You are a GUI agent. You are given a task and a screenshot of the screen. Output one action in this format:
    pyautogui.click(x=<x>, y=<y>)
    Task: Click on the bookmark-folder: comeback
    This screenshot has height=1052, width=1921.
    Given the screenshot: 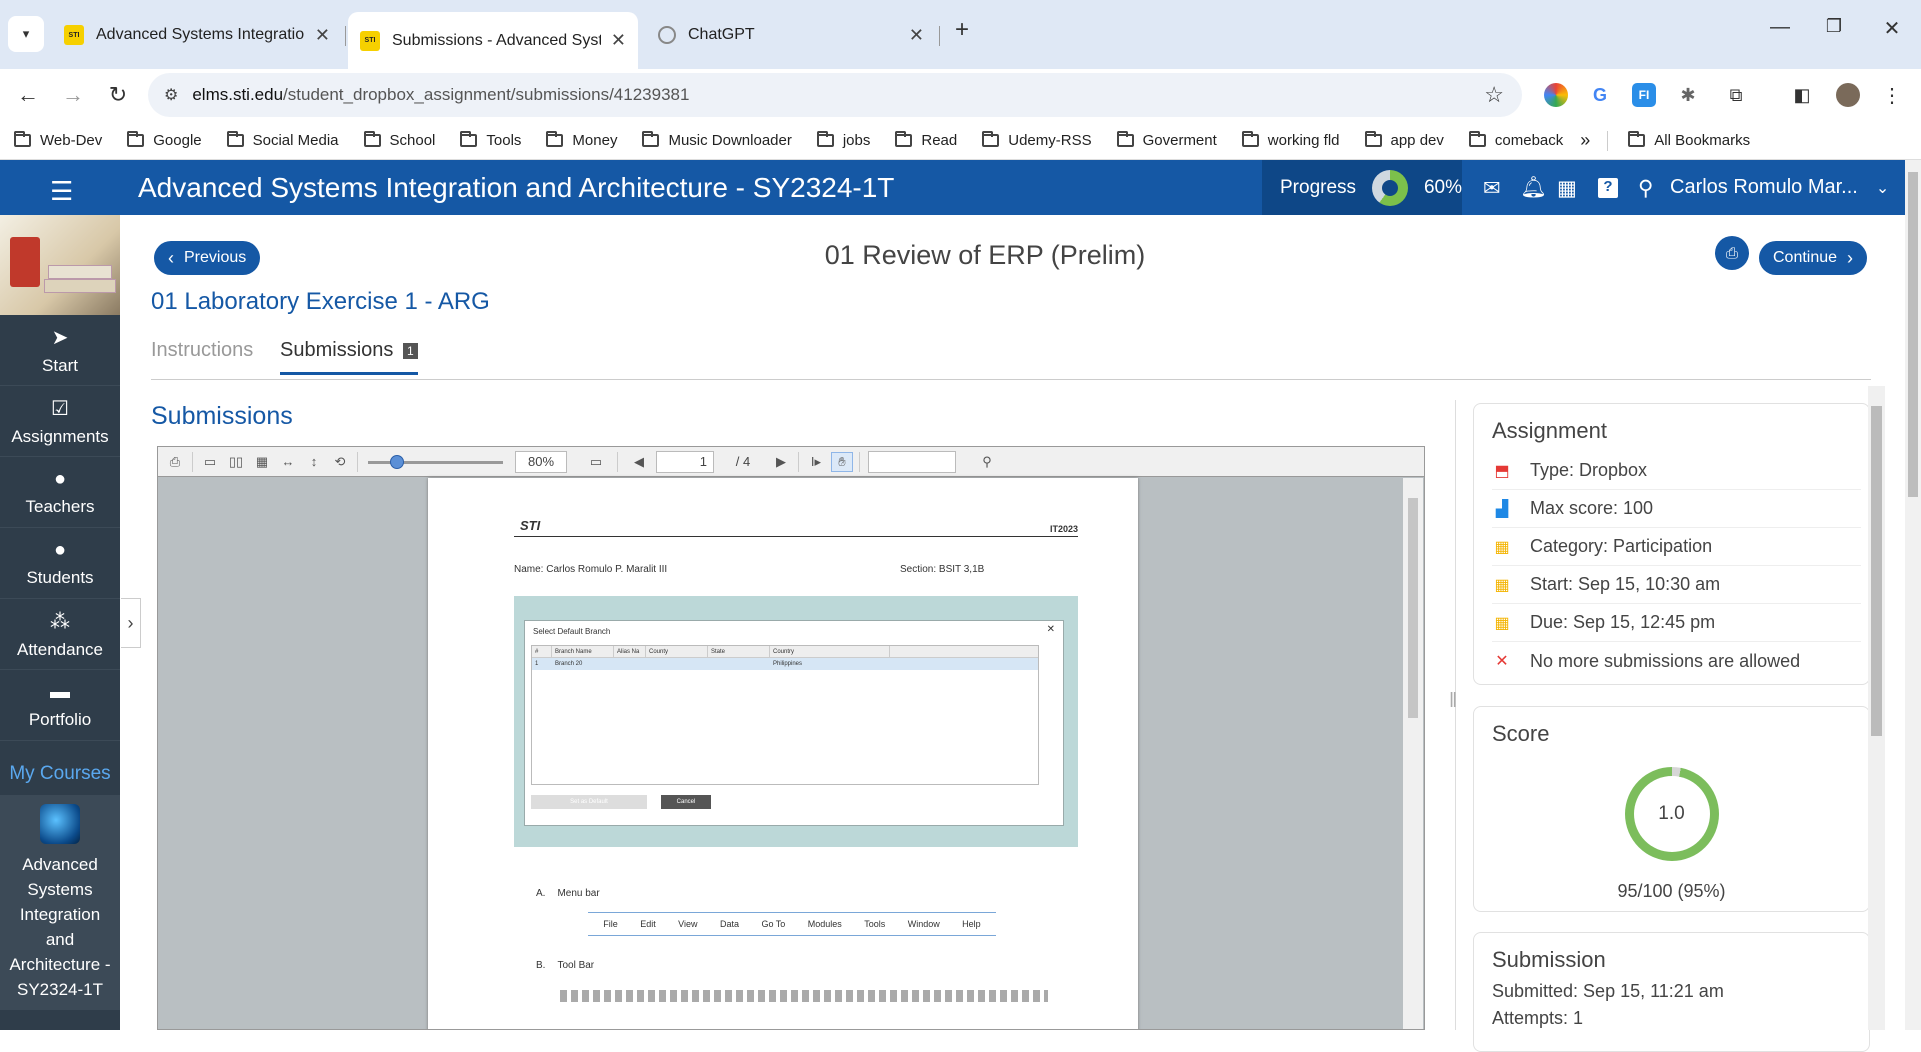 What is the action you would take?
    pyautogui.click(x=1515, y=140)
    